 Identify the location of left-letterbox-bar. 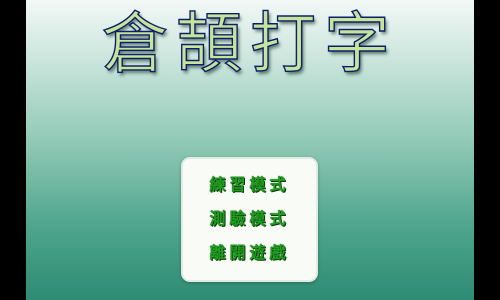
(13, 150).